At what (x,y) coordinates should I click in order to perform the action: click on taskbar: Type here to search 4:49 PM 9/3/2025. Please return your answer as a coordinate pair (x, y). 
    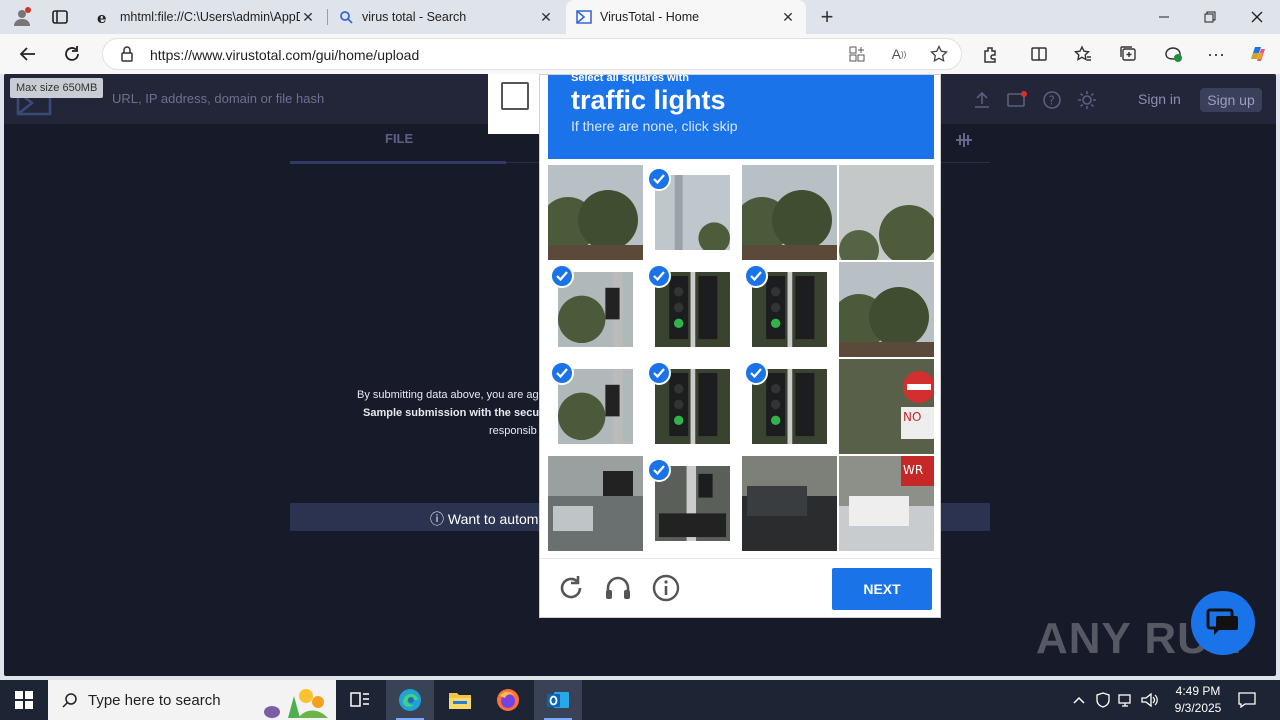
    Looking at the image, I should click on (640, 700).